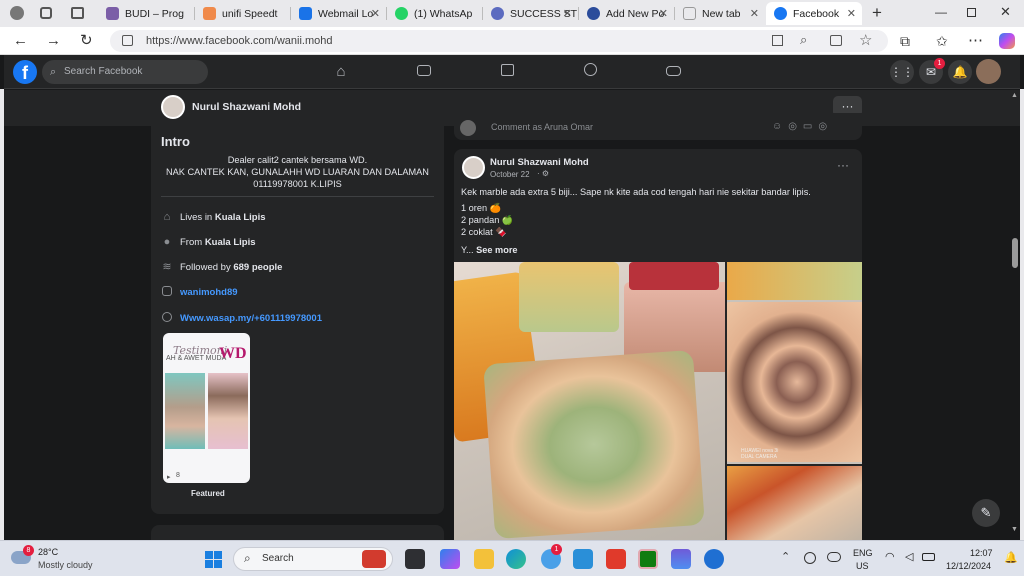 The height and width of the screenshot is (576, 1024). What do you see at coordinates (960, 72) in the screenshot?
I see `notifications-bell-icon: 🔔` at bounding box center [960, 72].